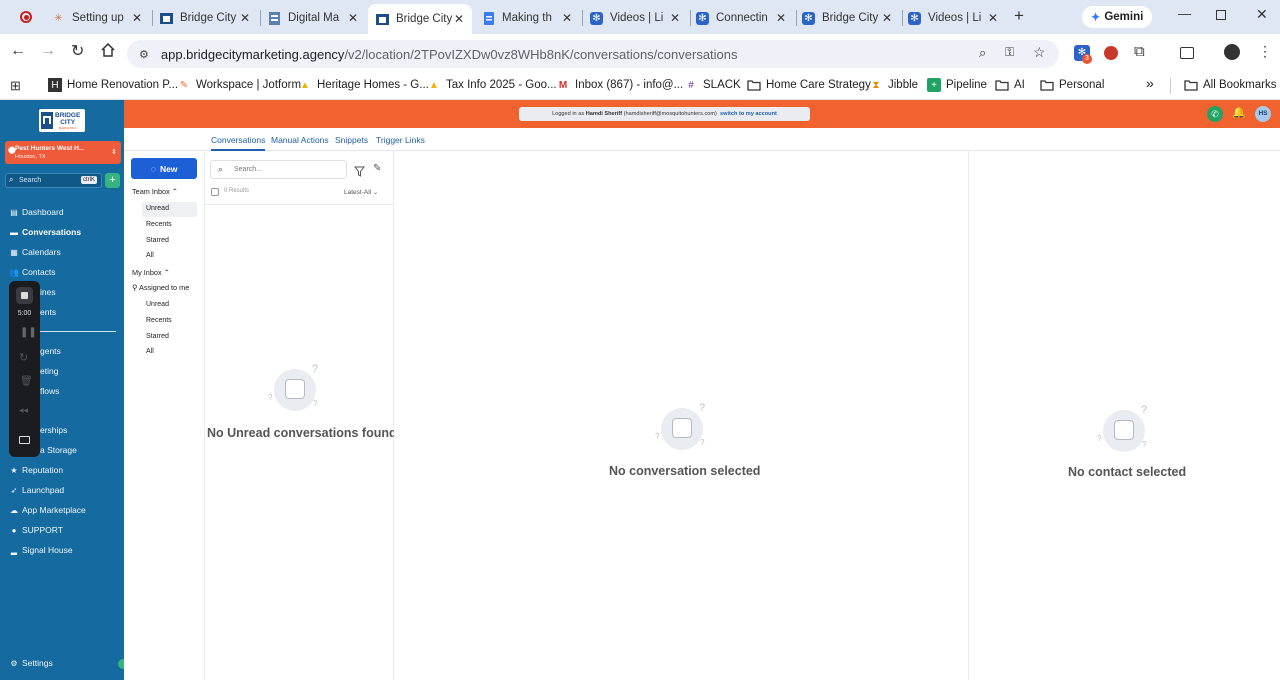 The width and height of the screenshot is (1280, 680). What do you see at coordinates (351, 140) in the screenshot?
I see `tab-snippets: Snippets` at bounding box center [351, 140].